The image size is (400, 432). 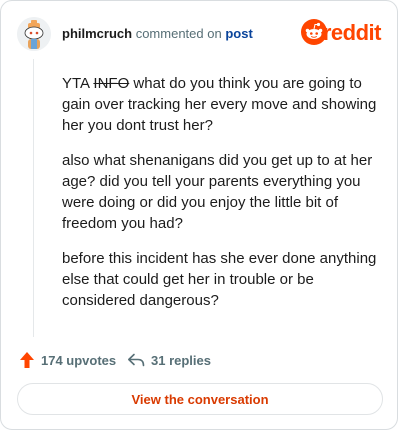 I want to click on upvotes-stat: 174 upvotes, so click(x=67, y=360).